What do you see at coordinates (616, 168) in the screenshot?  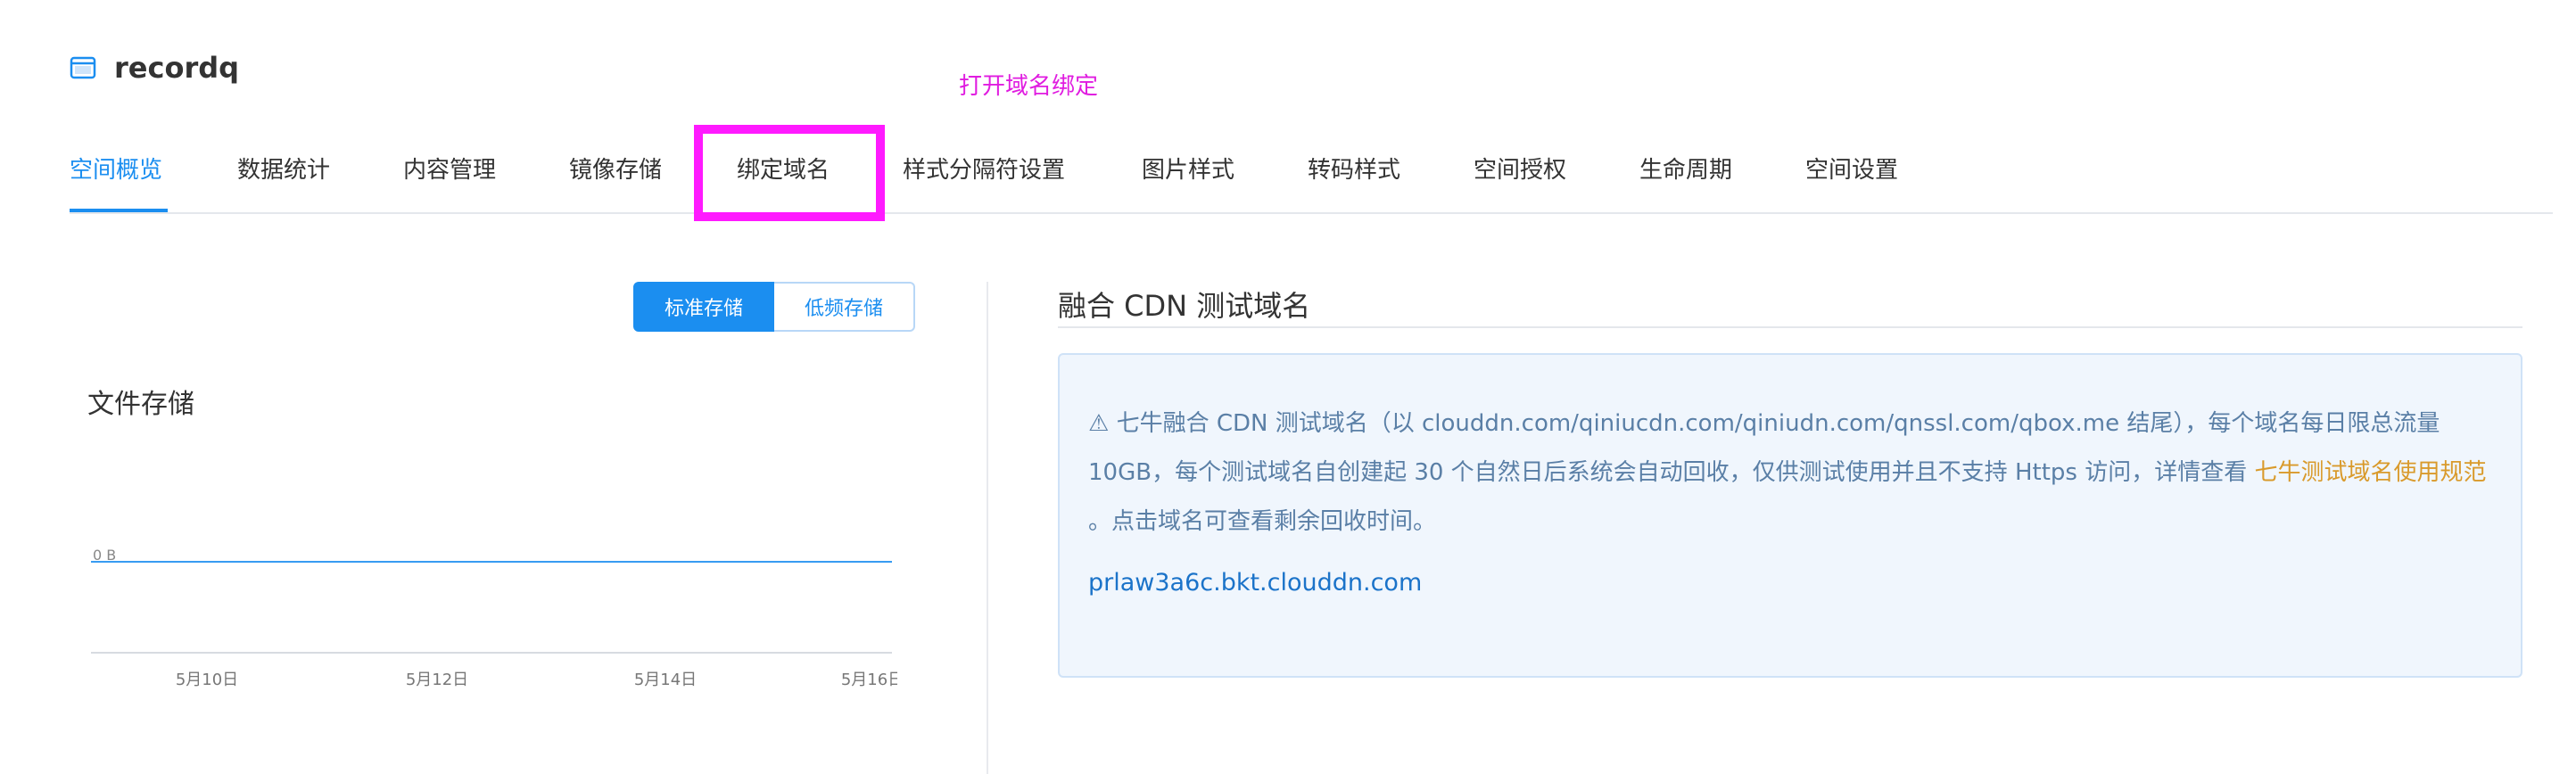 I see `tab-mirror-storage: 镜像存储` at bounding box center [616, 168].